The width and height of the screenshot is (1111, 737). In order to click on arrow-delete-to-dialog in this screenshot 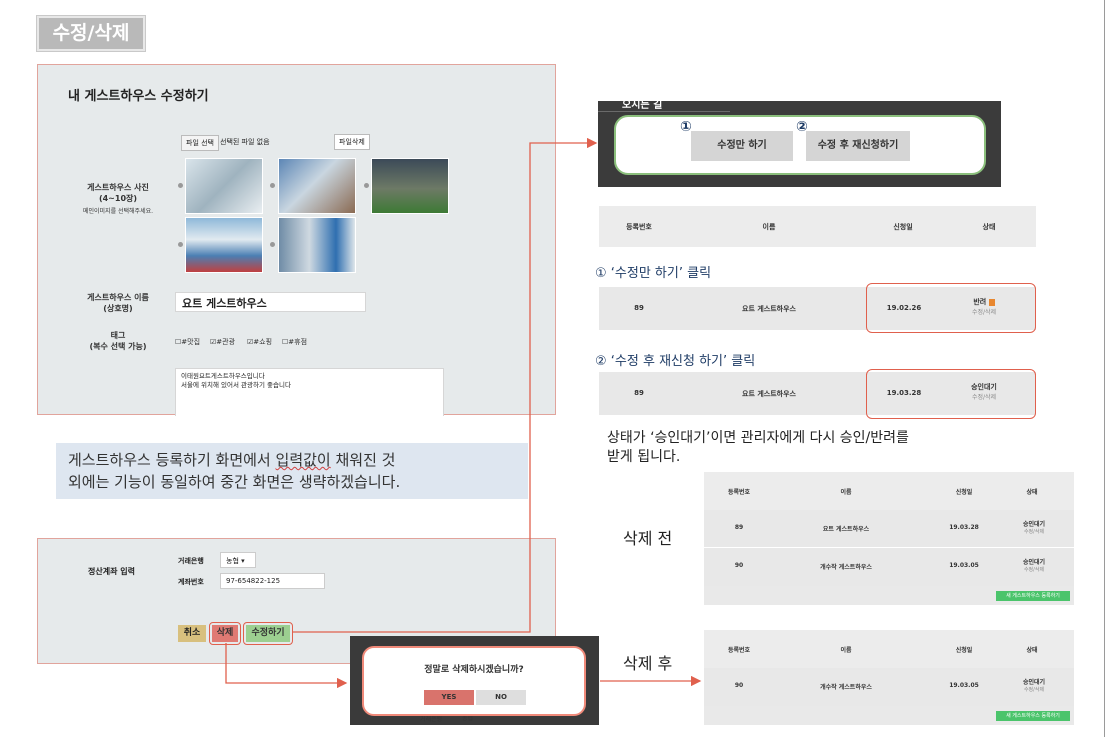, I will do `click(286, 666)`.